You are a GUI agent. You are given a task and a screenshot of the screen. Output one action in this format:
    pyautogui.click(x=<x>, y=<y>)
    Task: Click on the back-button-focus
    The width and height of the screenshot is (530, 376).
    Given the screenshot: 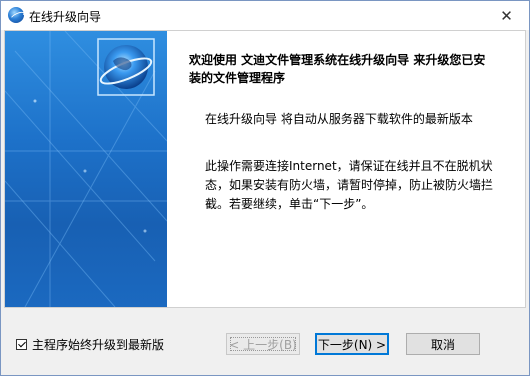 What is the action you would take?
    pyautogui.click(x=263, y=344)
    